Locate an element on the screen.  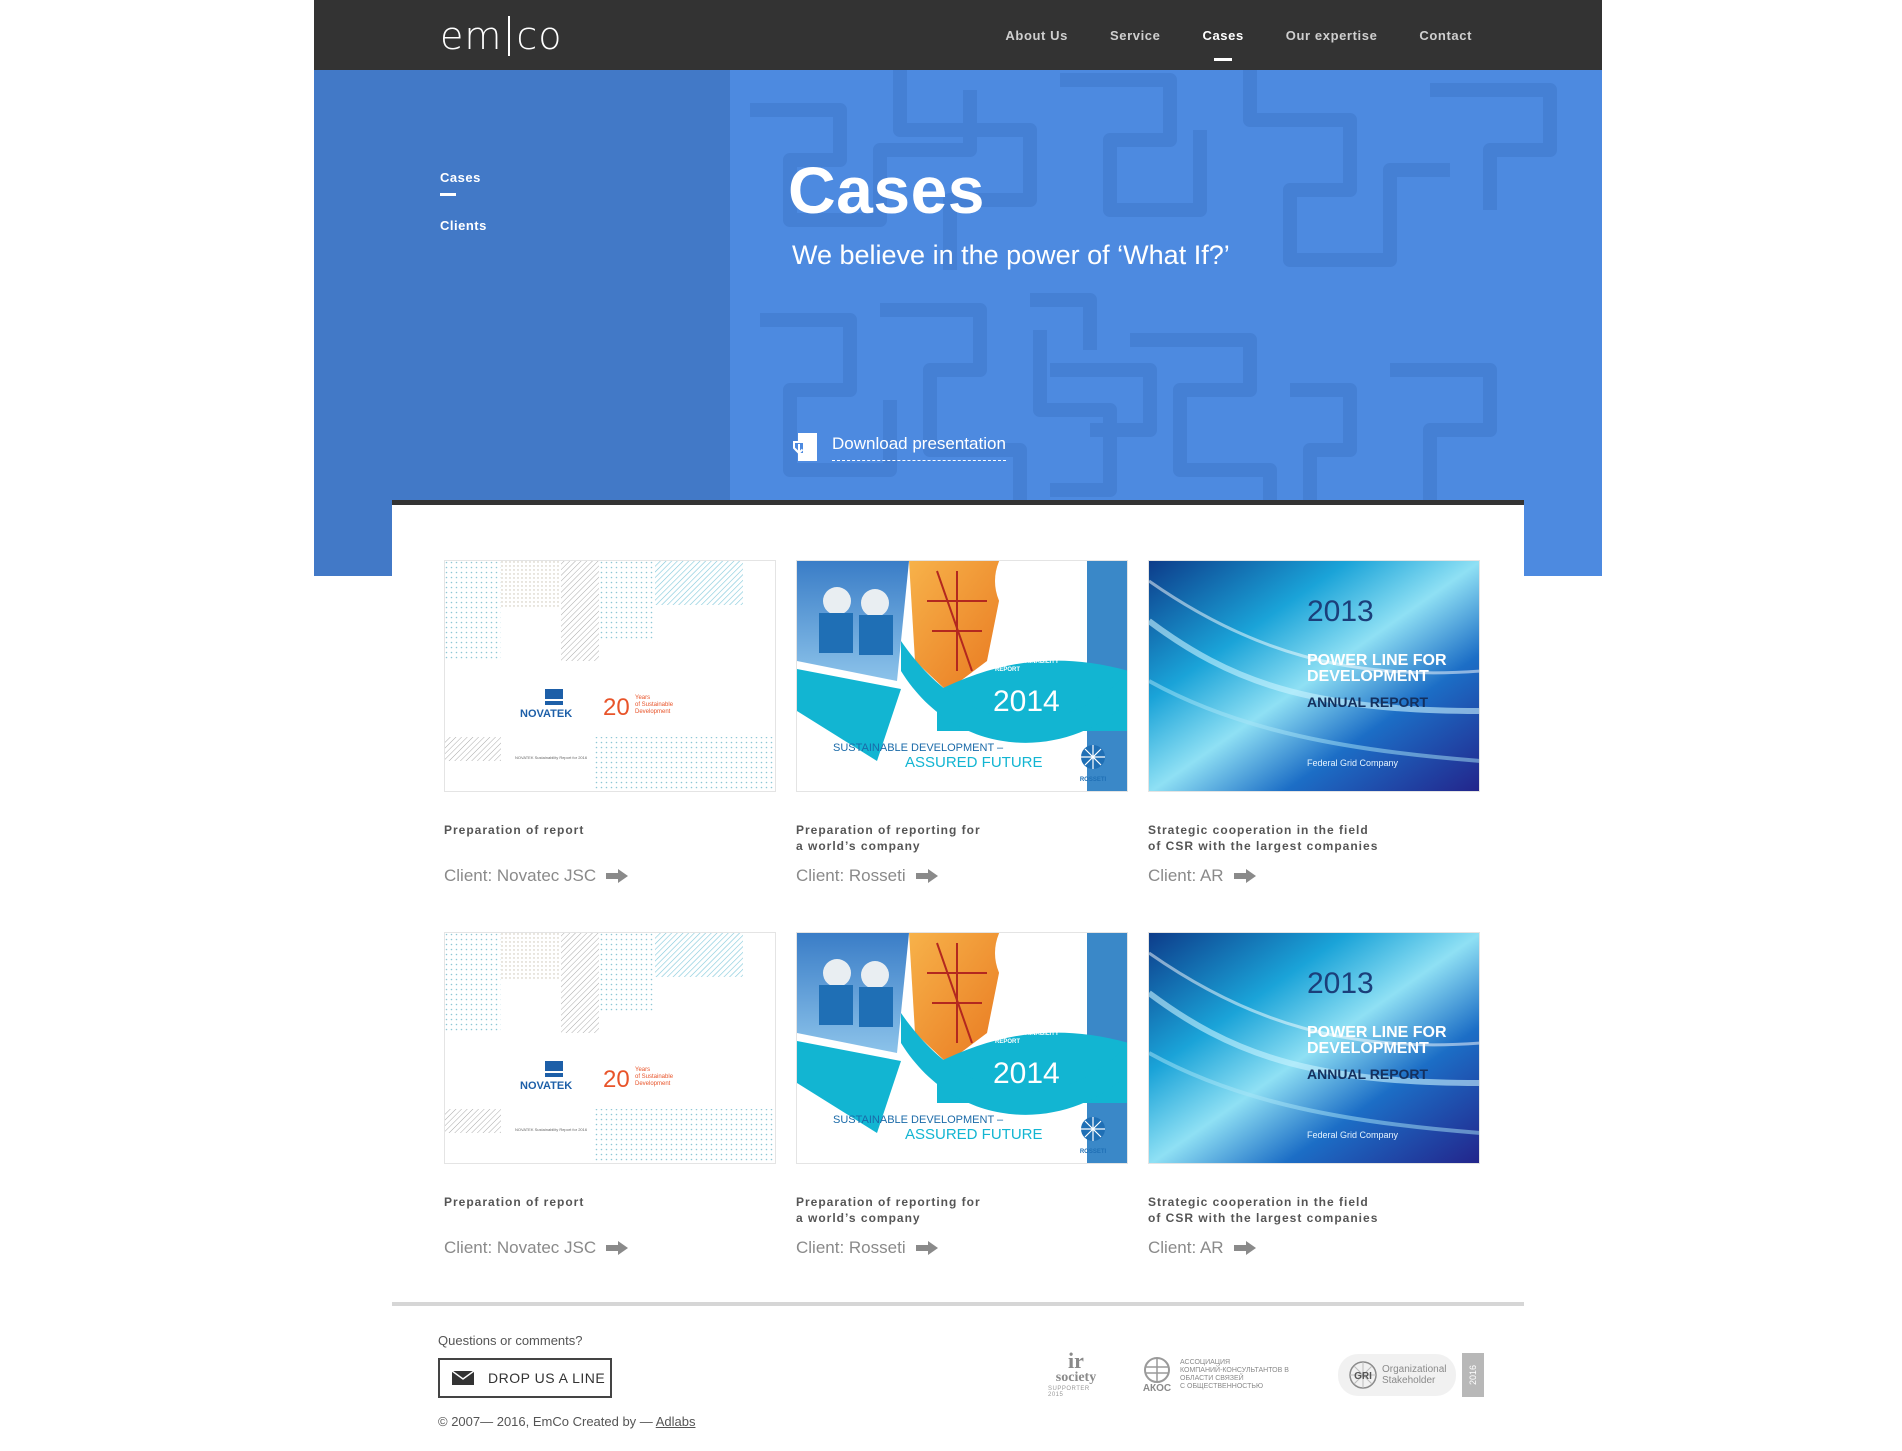
ir-society-sub: SUPPORTER 2015 is located at coordinates (1069, 1392).